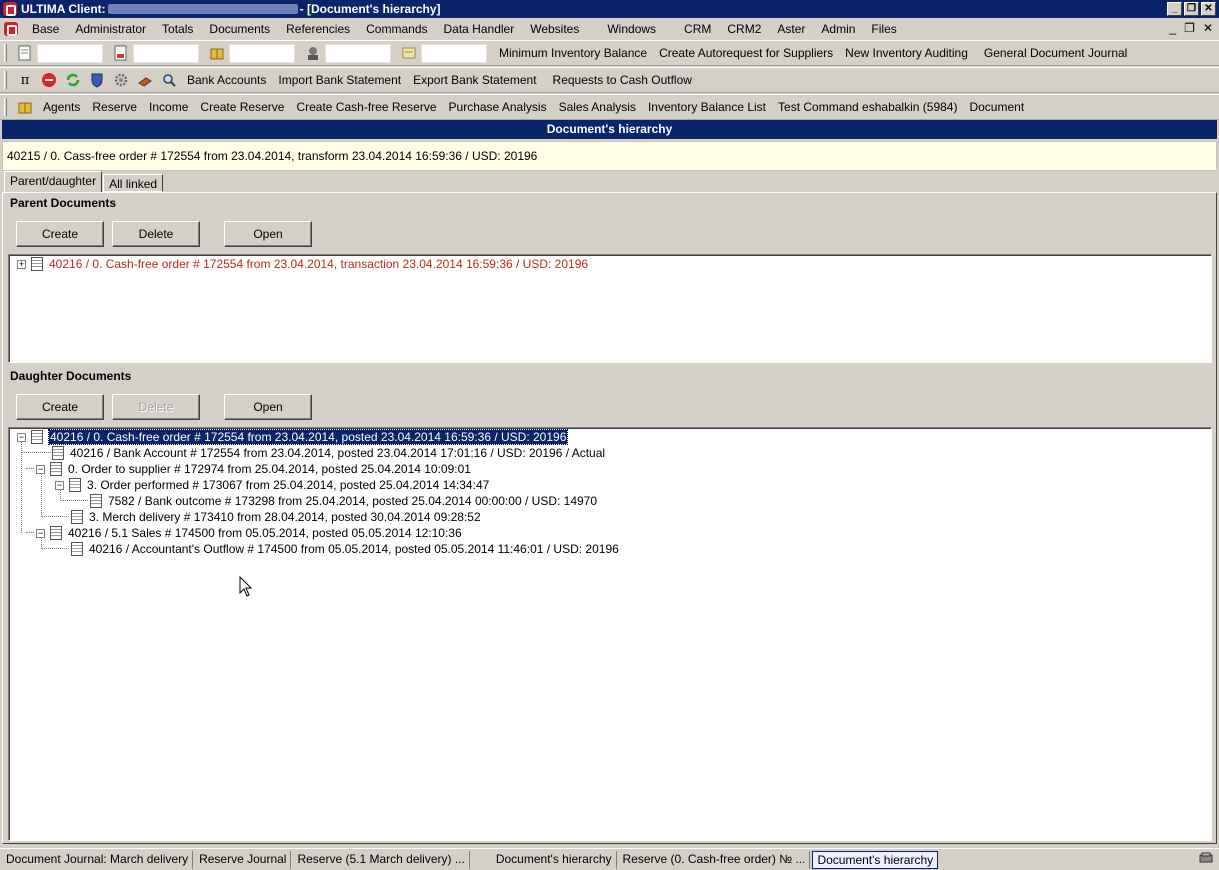  I want to click on menu-documents: Documents, so click(239, 29).